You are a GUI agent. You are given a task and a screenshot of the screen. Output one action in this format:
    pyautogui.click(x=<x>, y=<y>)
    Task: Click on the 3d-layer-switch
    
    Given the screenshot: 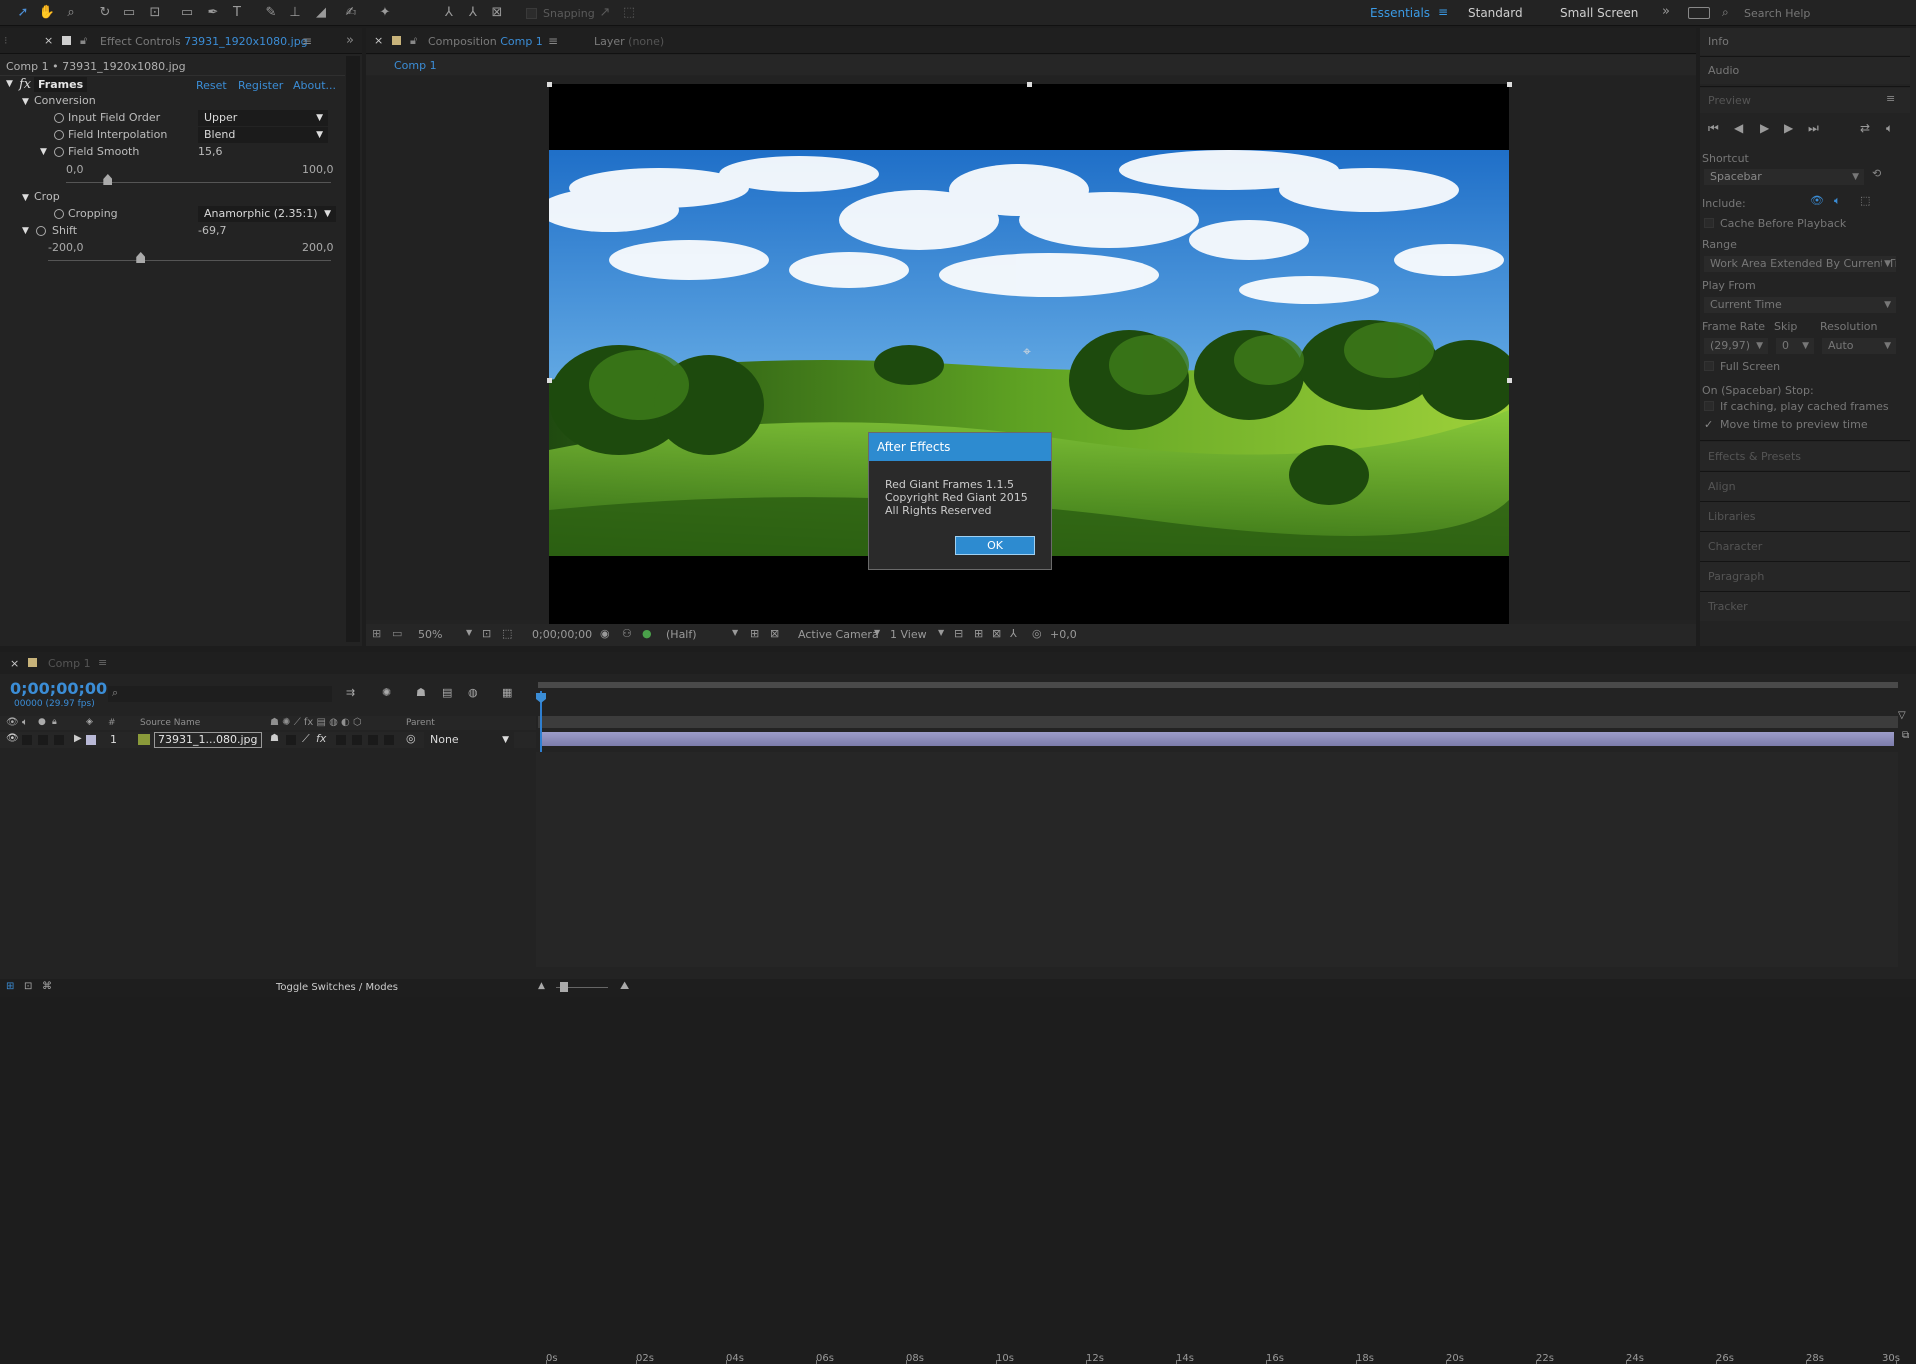 What is the action you would take?
    pyautogui.click(x=389, y=740)
    